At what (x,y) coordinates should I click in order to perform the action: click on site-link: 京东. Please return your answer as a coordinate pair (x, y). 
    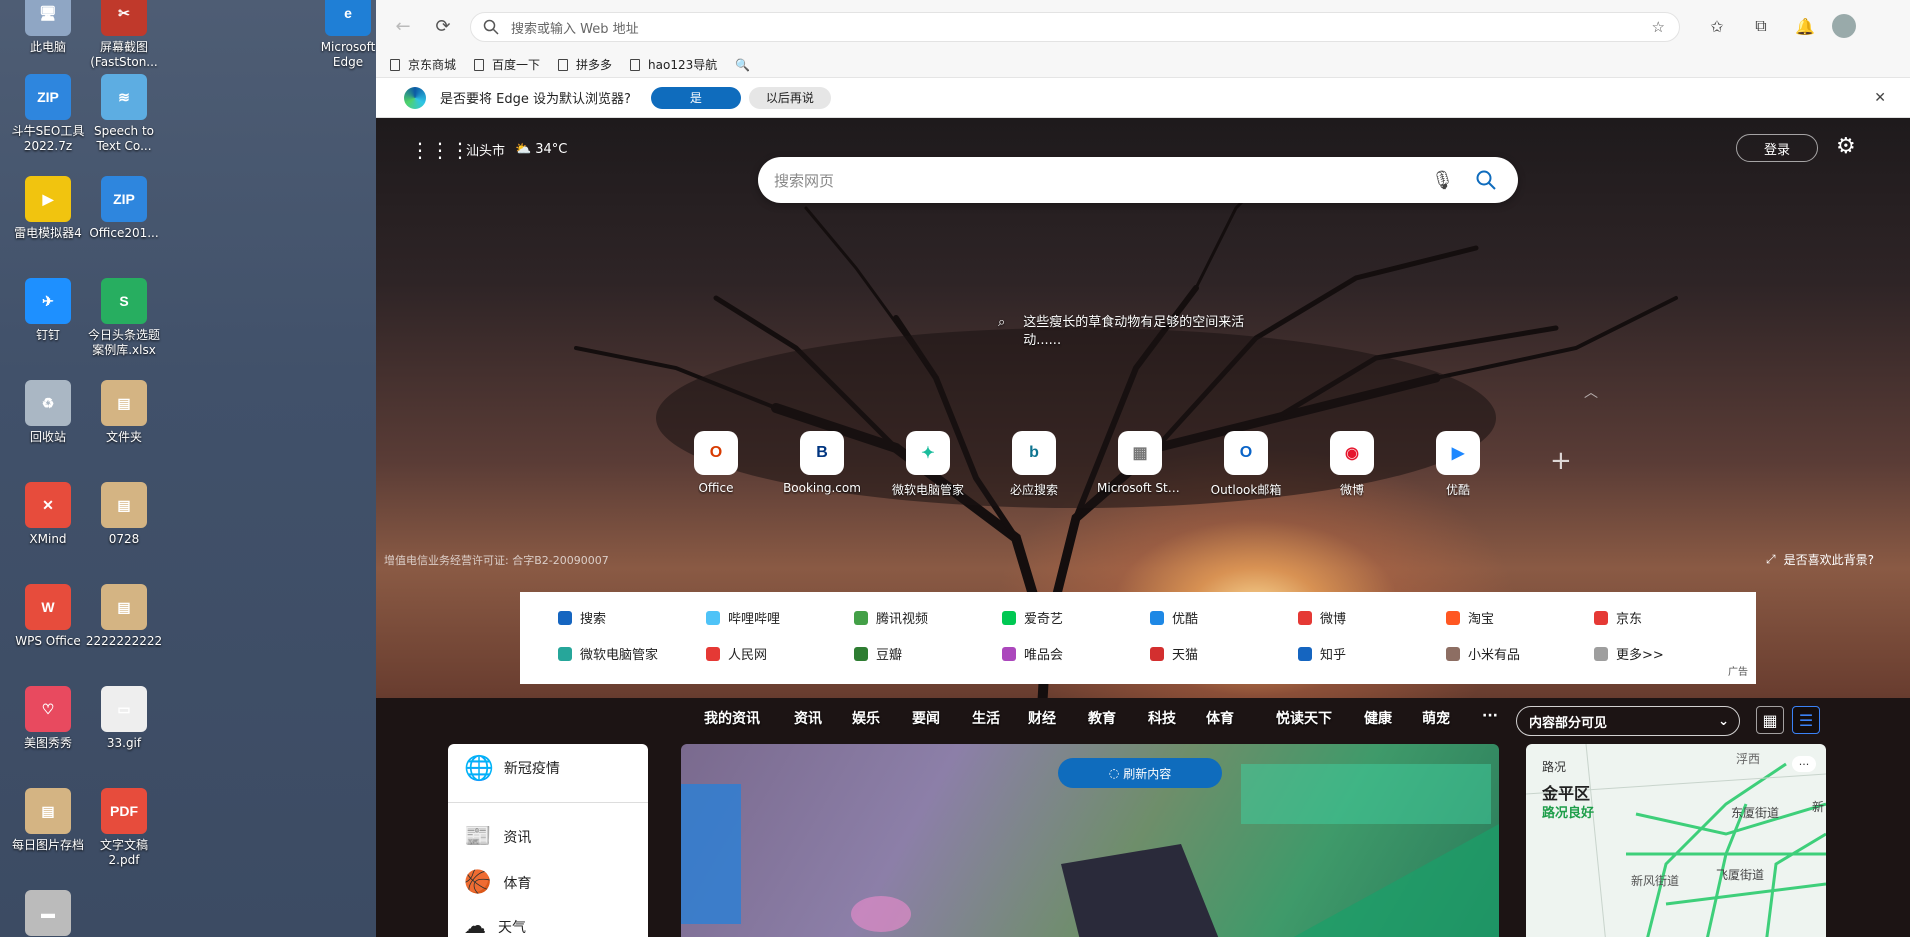
    Looking at the image, I should click on (1618, 617).